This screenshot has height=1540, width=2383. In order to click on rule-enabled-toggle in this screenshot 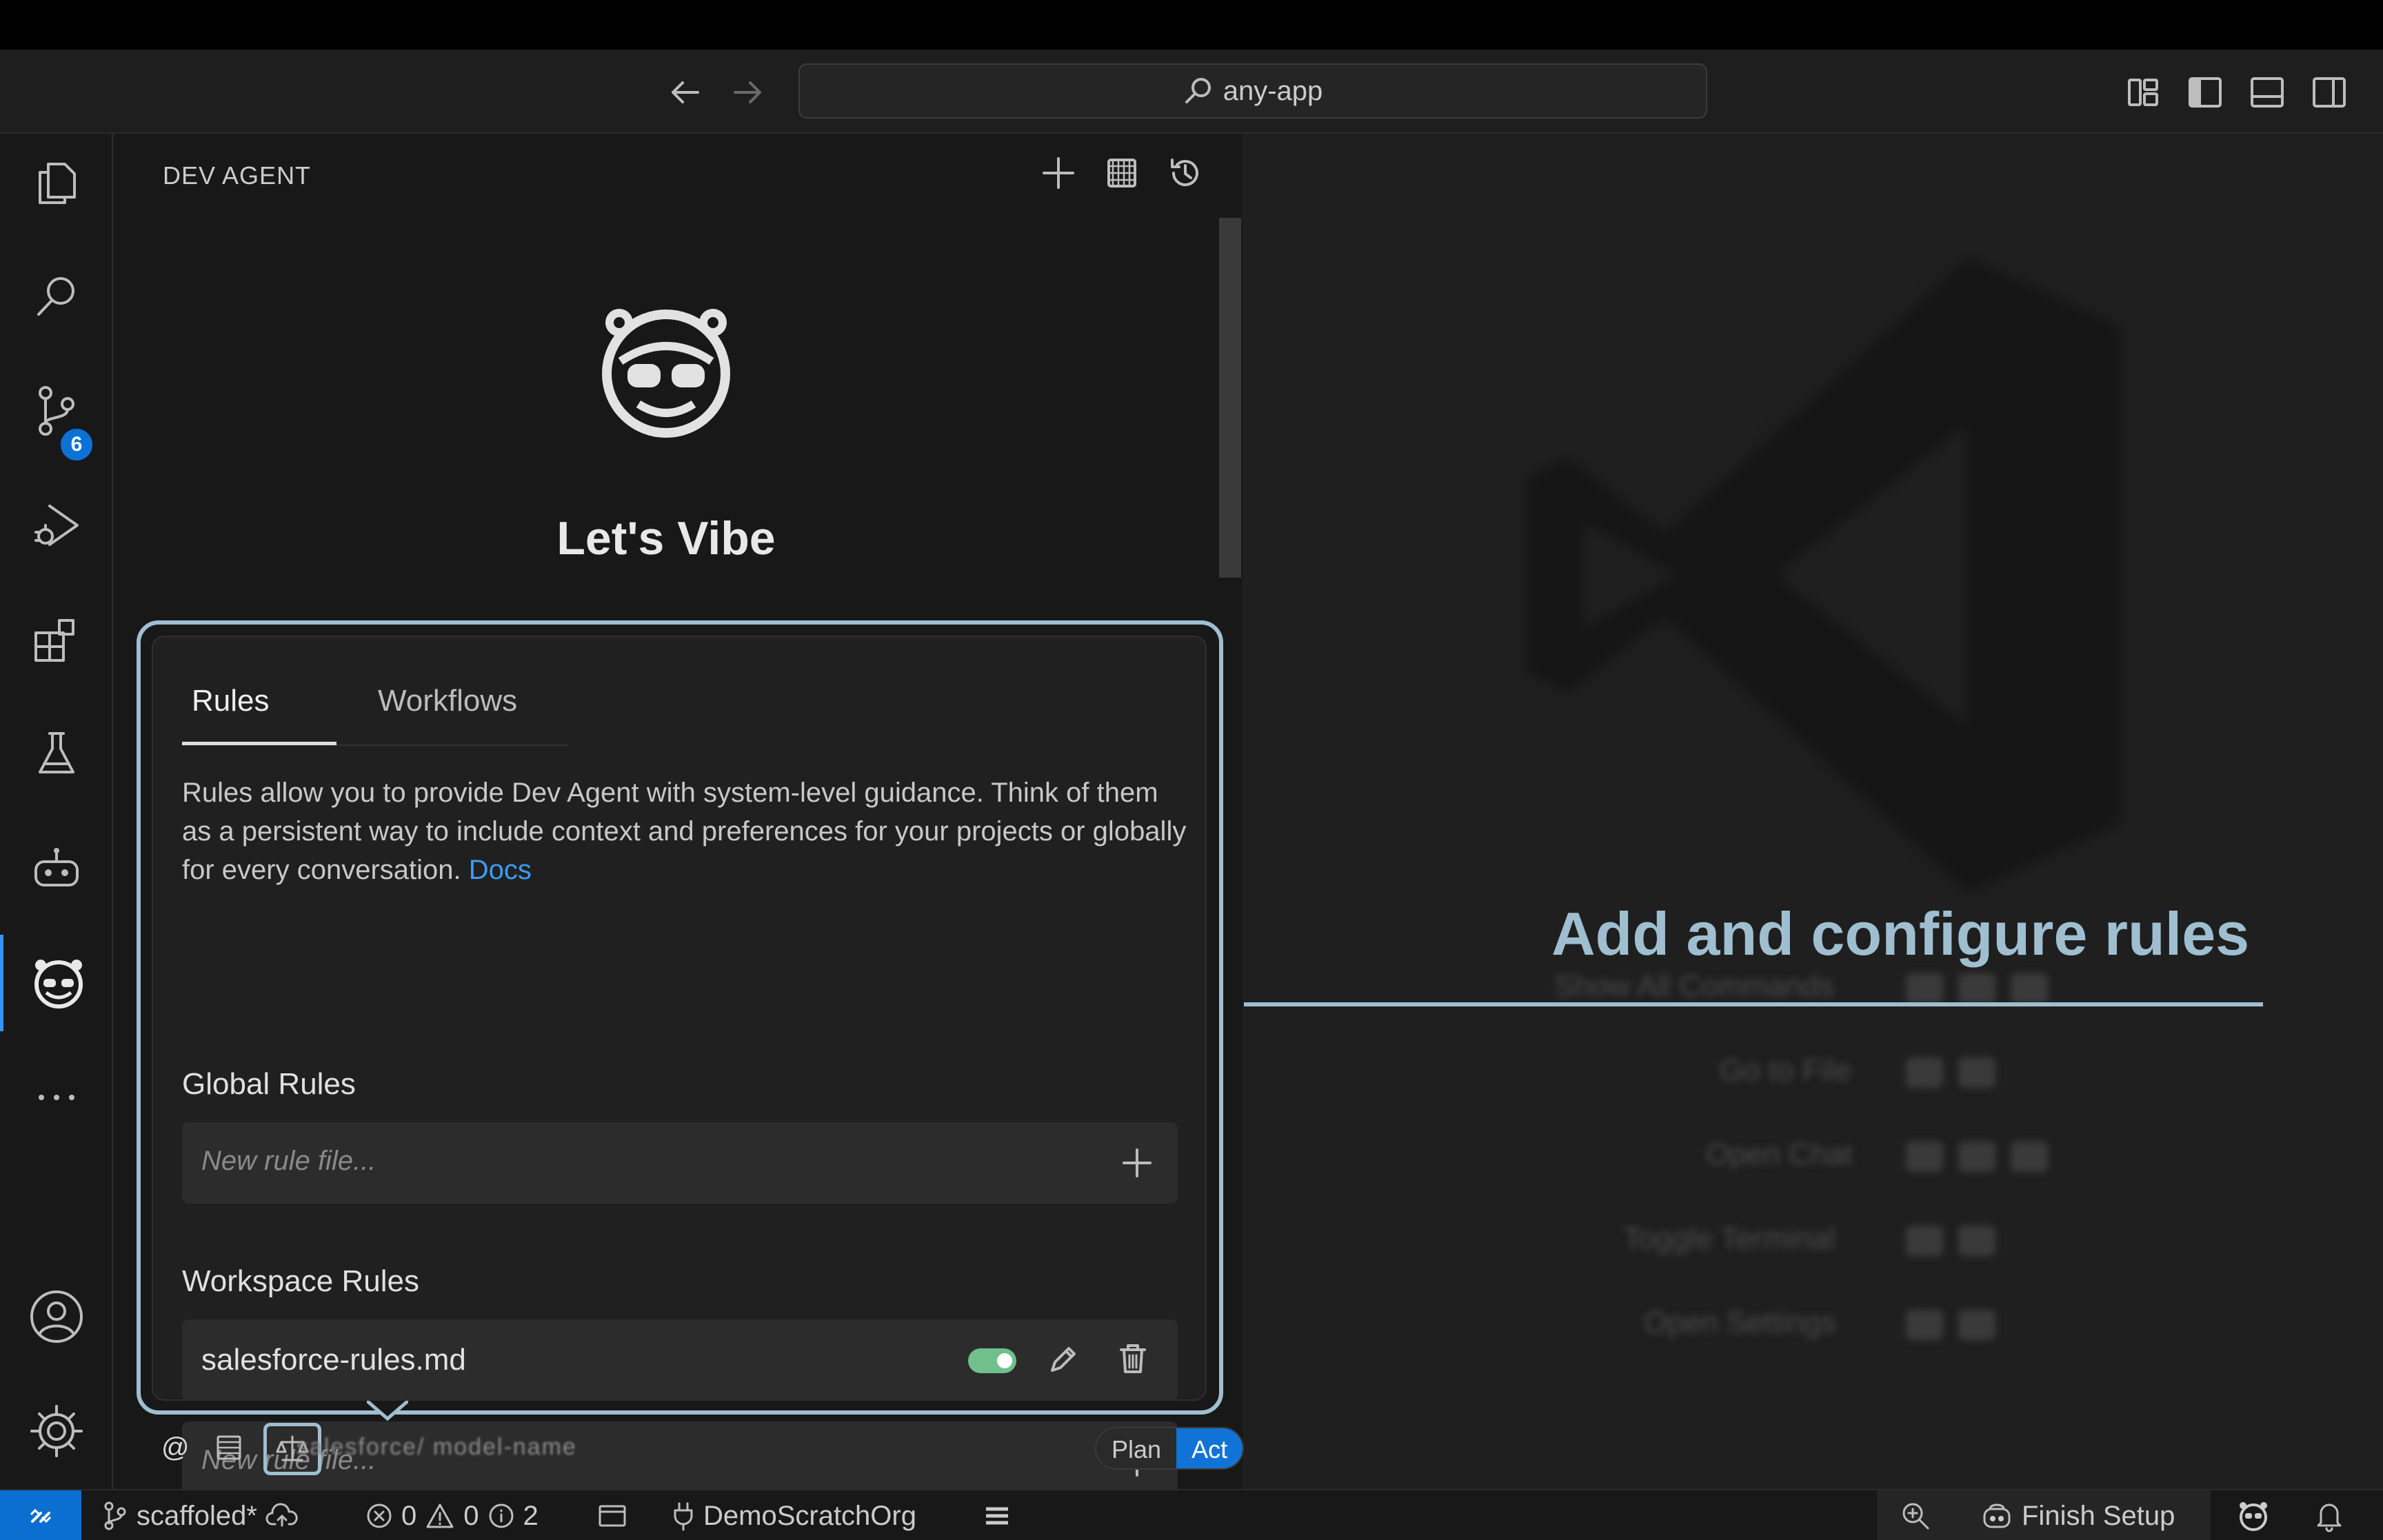, I will do `click(992, 1361)`.